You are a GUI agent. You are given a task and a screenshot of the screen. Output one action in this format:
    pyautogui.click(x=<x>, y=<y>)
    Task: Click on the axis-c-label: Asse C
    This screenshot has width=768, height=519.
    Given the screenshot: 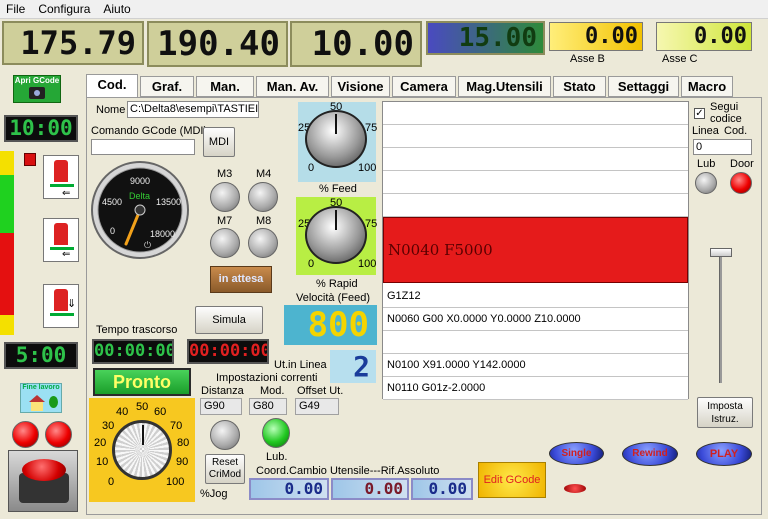 What is the action you would take?
    pyautogui.click(x=680, y=59)
    